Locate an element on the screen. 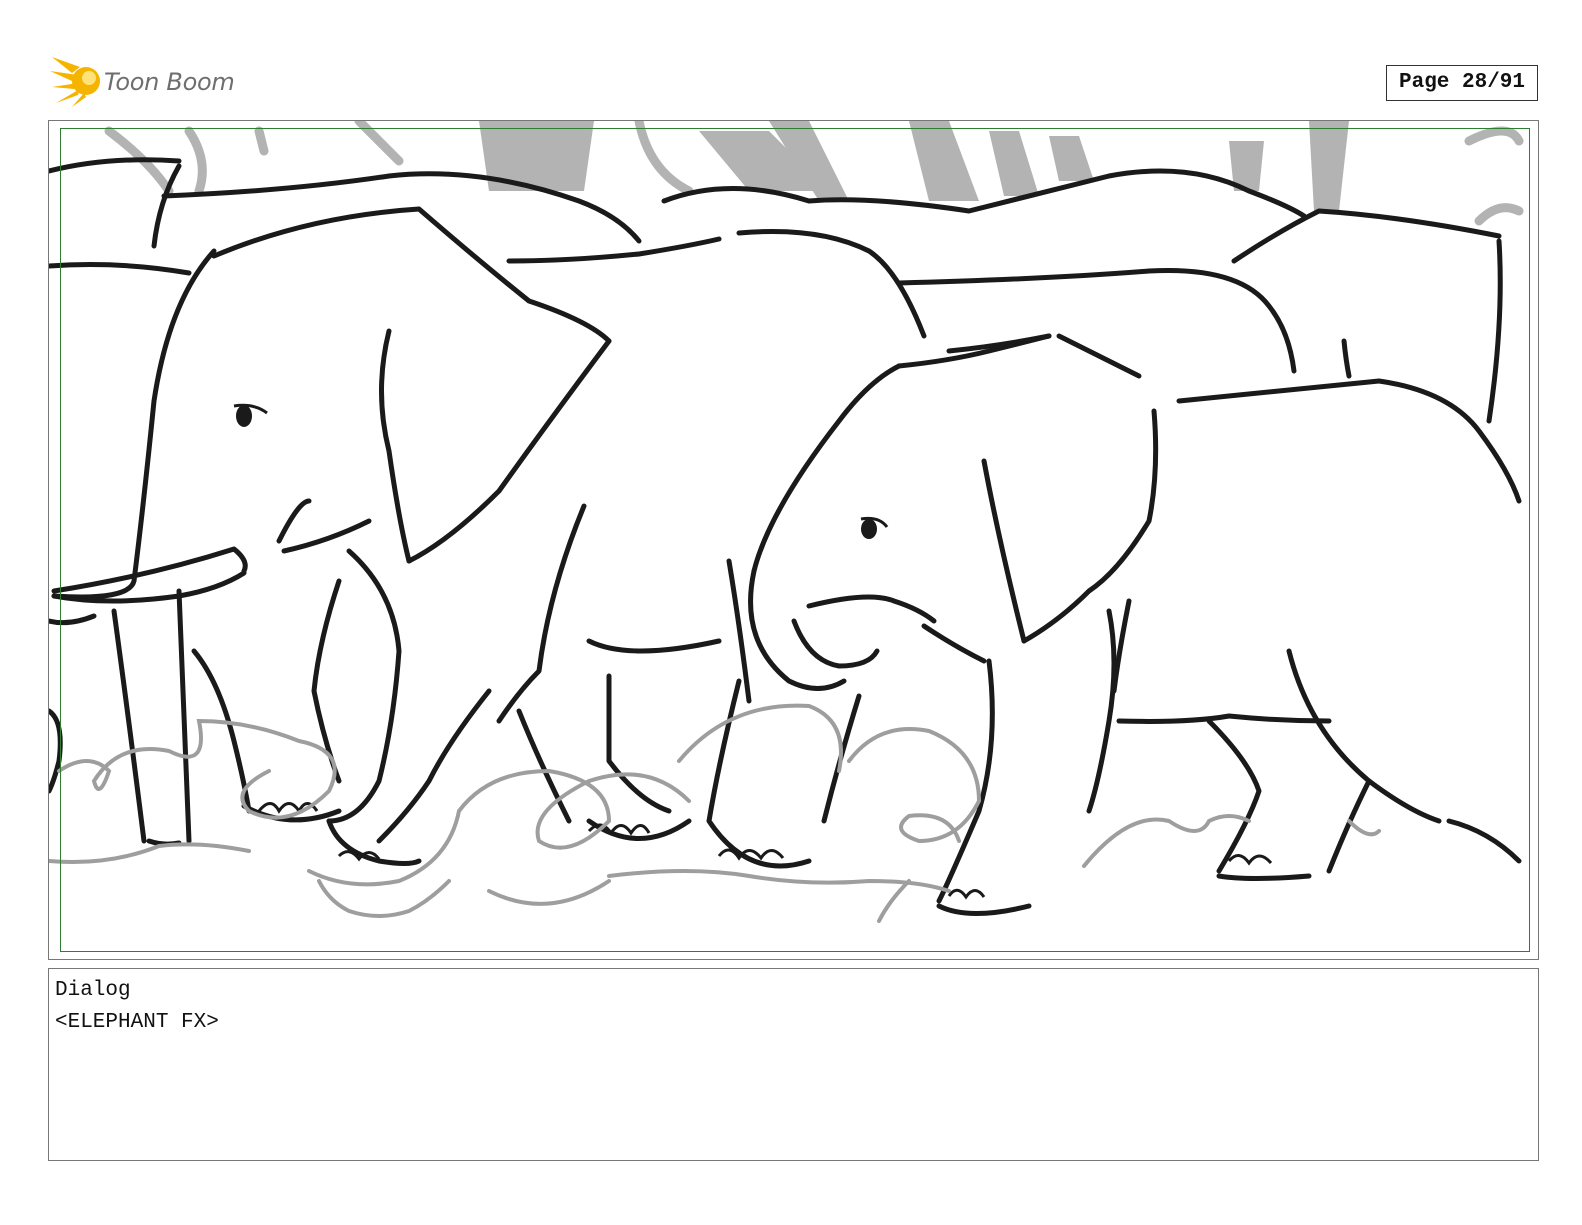 Image resolution: width=1582 pixels, height=1225 pixels. dialog-label: Dialog is located at coordinates (93, 990).